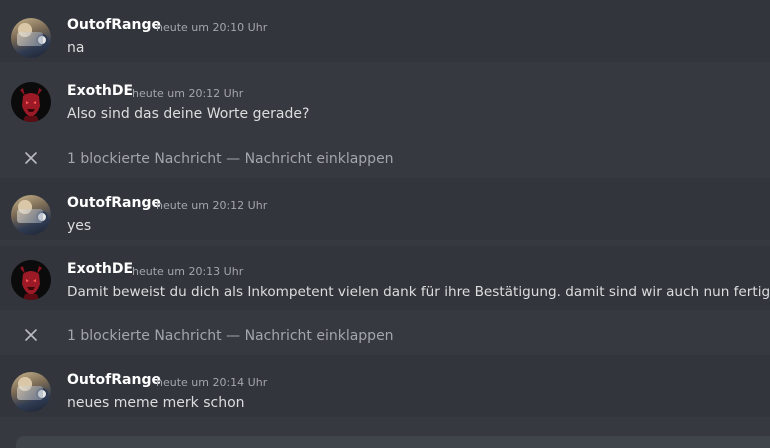 This screenshot has height=448, width=770. What do you see at coordinates (188, 271) in the screenshot?
I see `timestamp: heute um 20:13 Uhr` at bounding box center [188, 271].